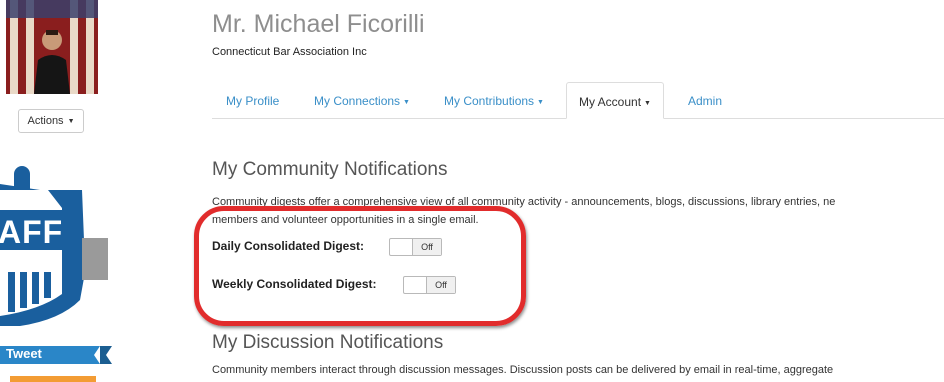 This screenshot has height=382, width=944. Describe the element at coordinates (610, 102) in the screenshot. I see `tab-label: My Account` at that location.